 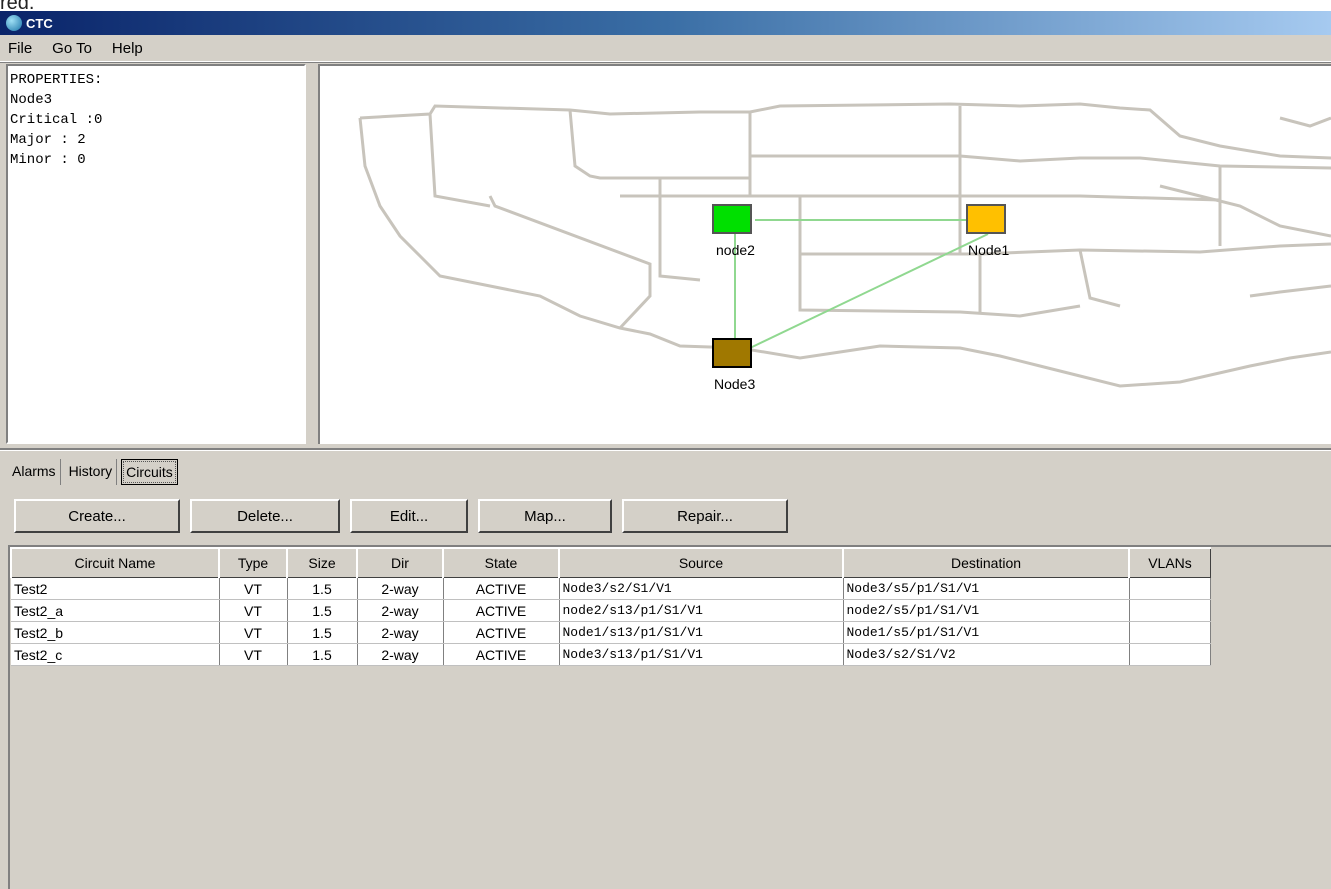 I want to click on link-node1-node3, so click(x=869, y=291).